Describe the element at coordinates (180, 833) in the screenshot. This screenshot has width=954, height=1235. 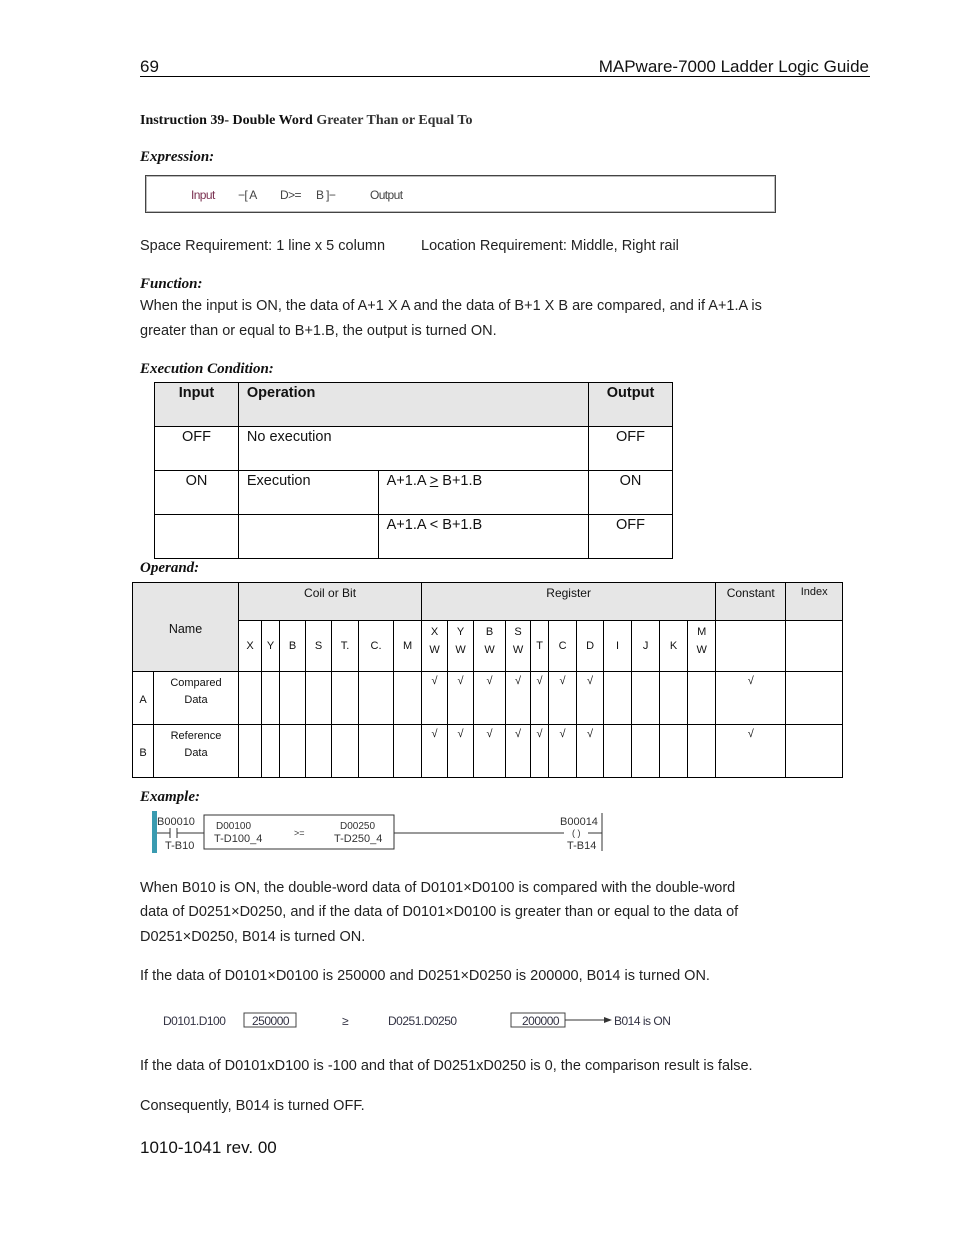
I see `normally-open-contact-icon` at that location.